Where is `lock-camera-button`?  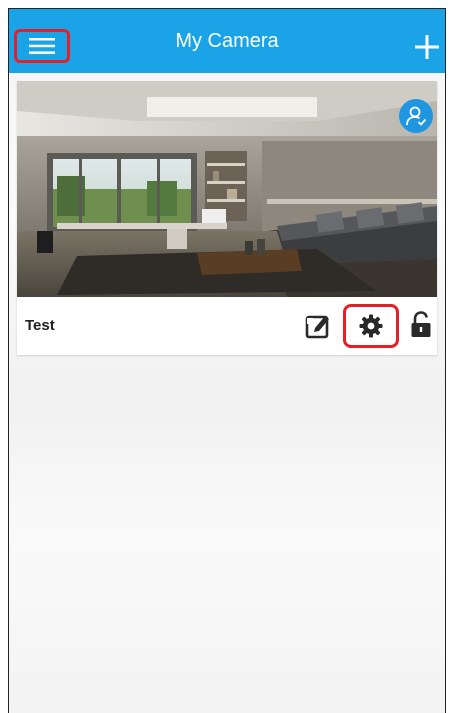 lock-camera-button is located at coordinates (421, 325).